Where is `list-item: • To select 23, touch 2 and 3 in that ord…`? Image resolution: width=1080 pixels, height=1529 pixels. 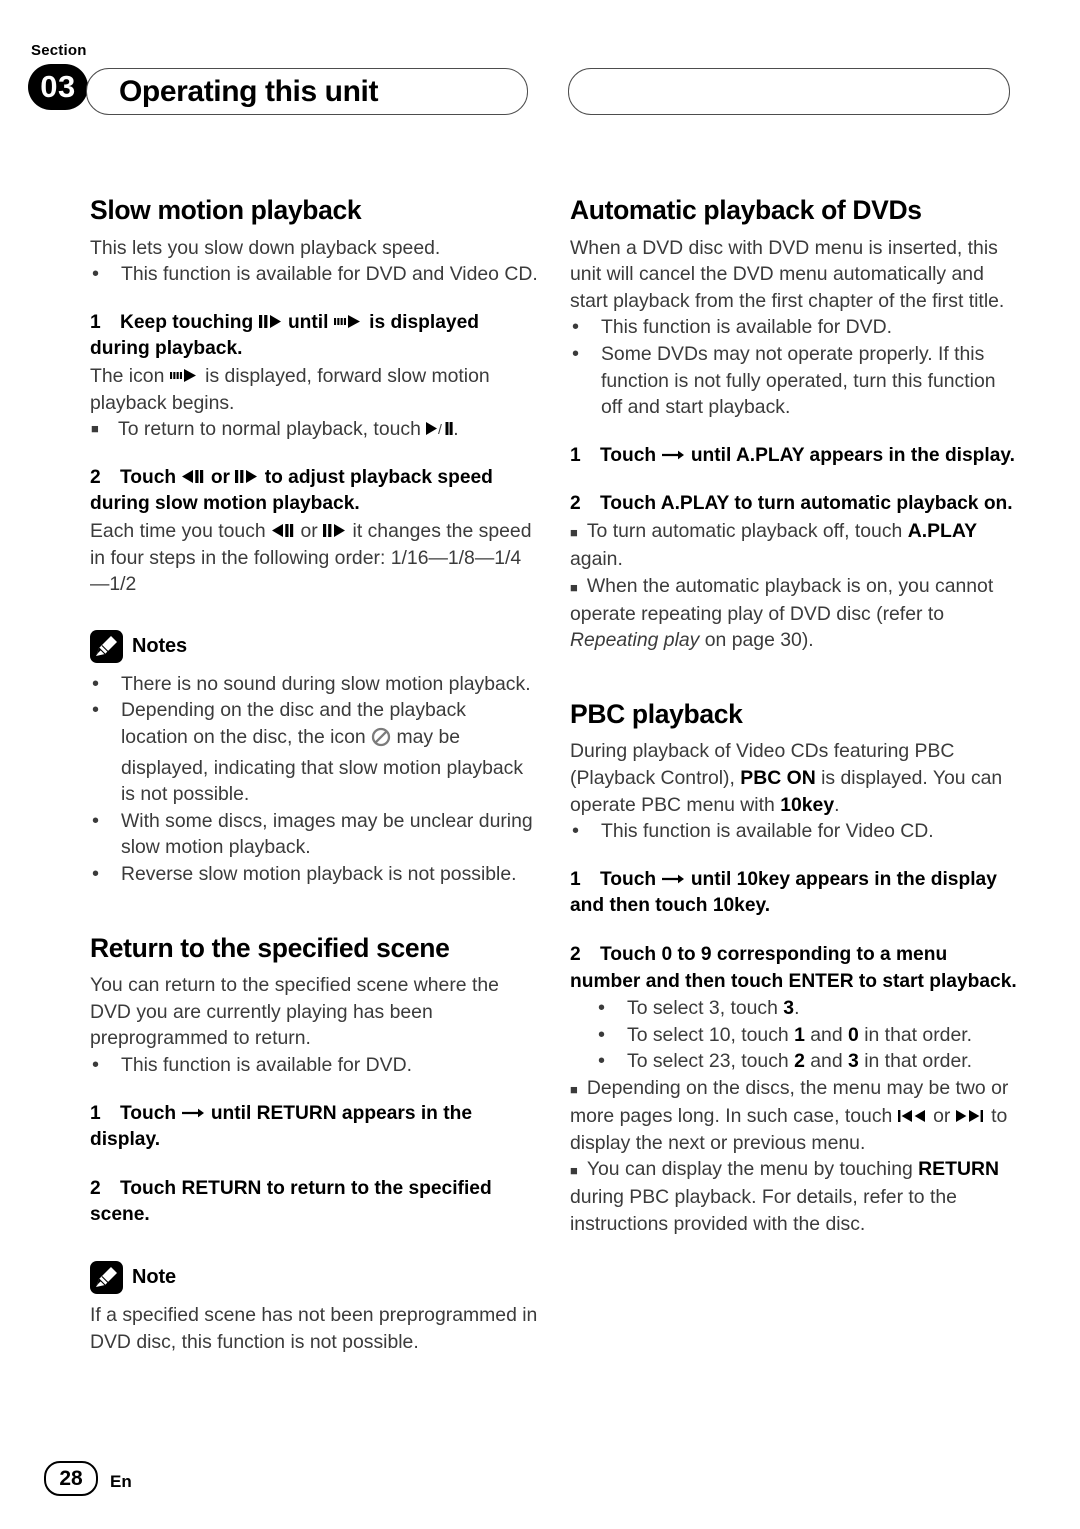 list-item: • To select 23, touch 2 and 3 in that ord… is located at coordinates (807, 1061).